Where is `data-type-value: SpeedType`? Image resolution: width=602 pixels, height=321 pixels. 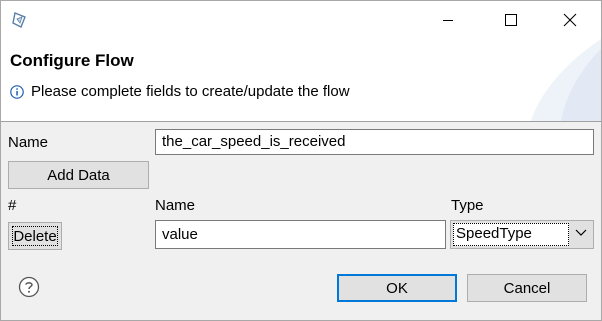 data-type-value: SpeedType is located at coordinates (511, 234).